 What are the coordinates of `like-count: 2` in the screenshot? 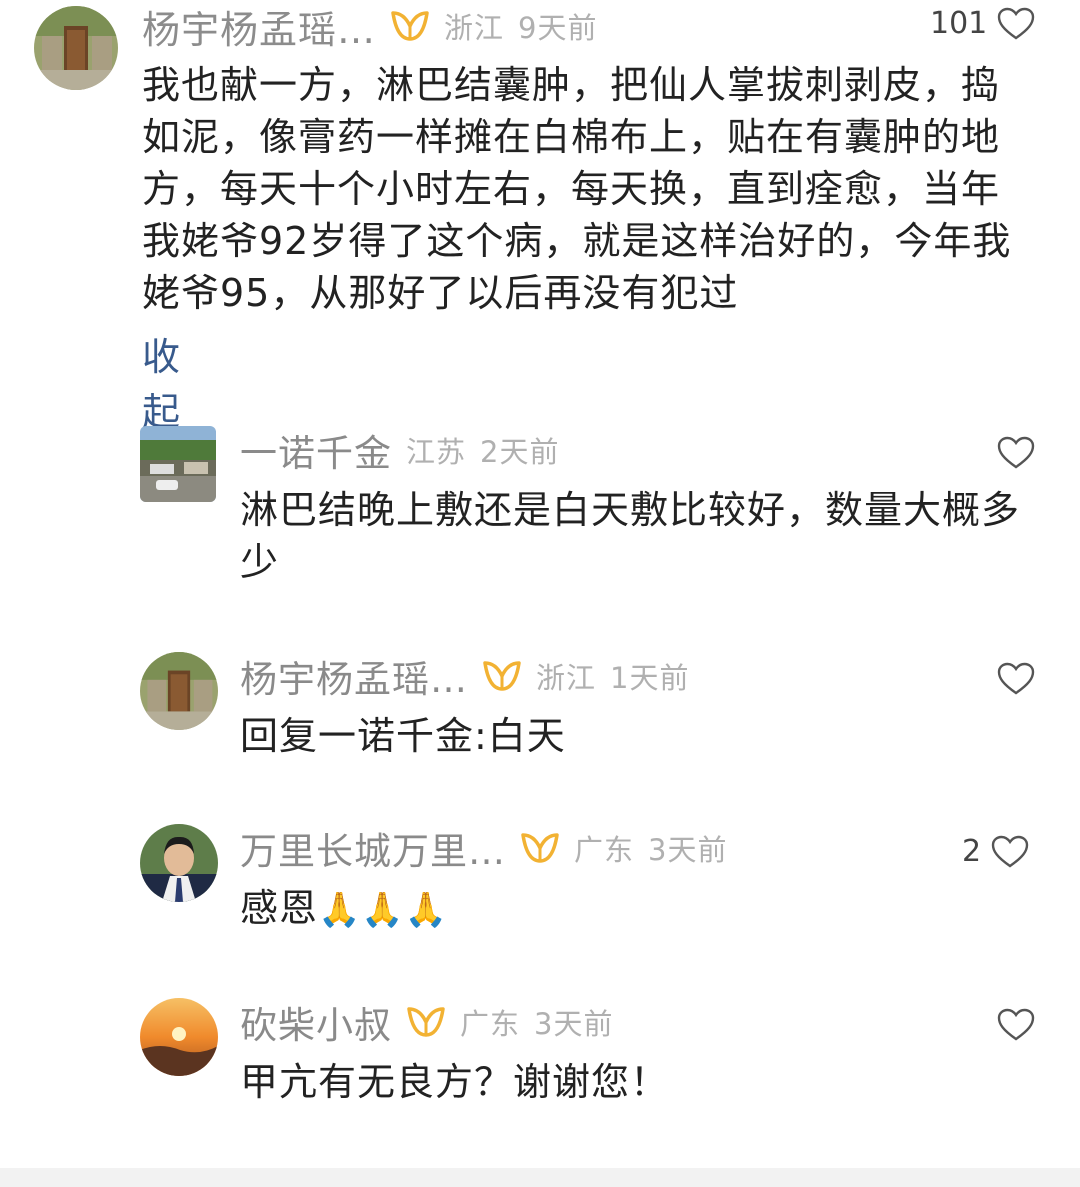 It's located at (972, 851).